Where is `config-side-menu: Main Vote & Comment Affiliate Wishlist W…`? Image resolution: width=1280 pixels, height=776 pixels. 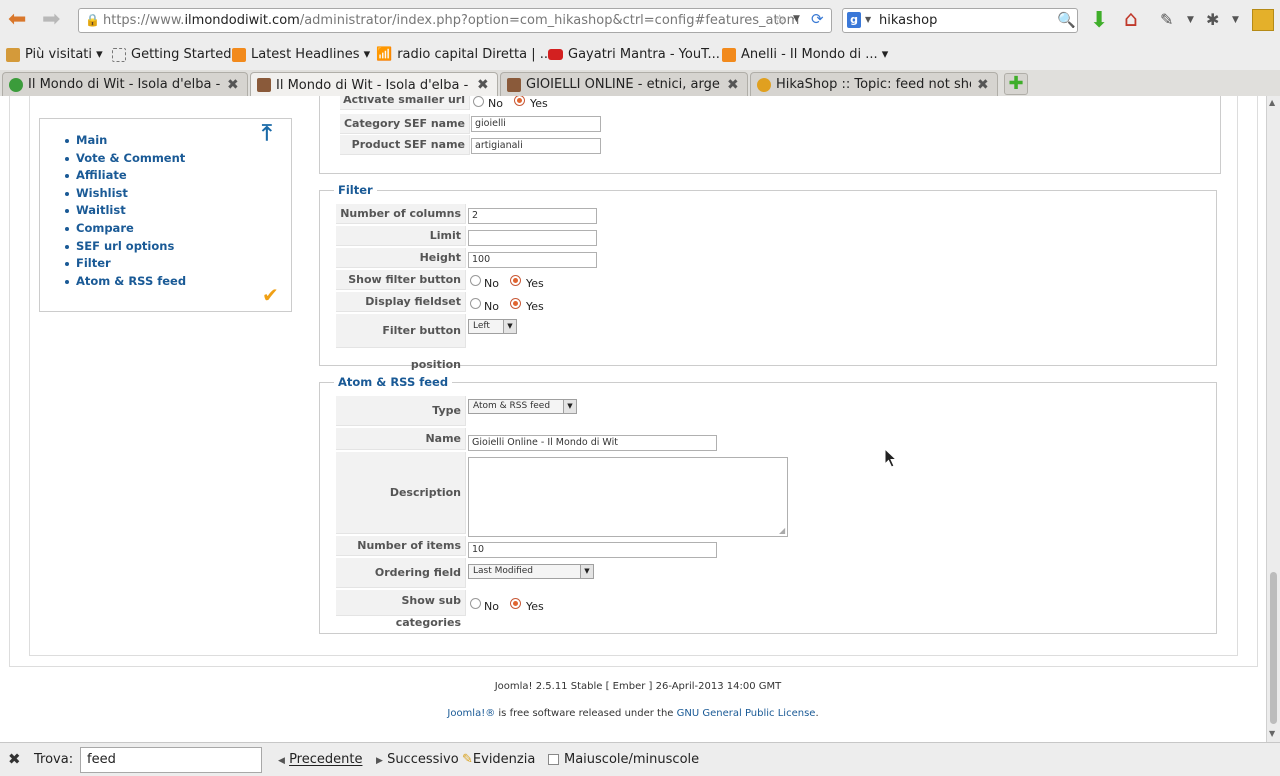 config-side-menu: Main Vote & Comment Affiliate Wishlist W… is located at coordinates (165, 215).